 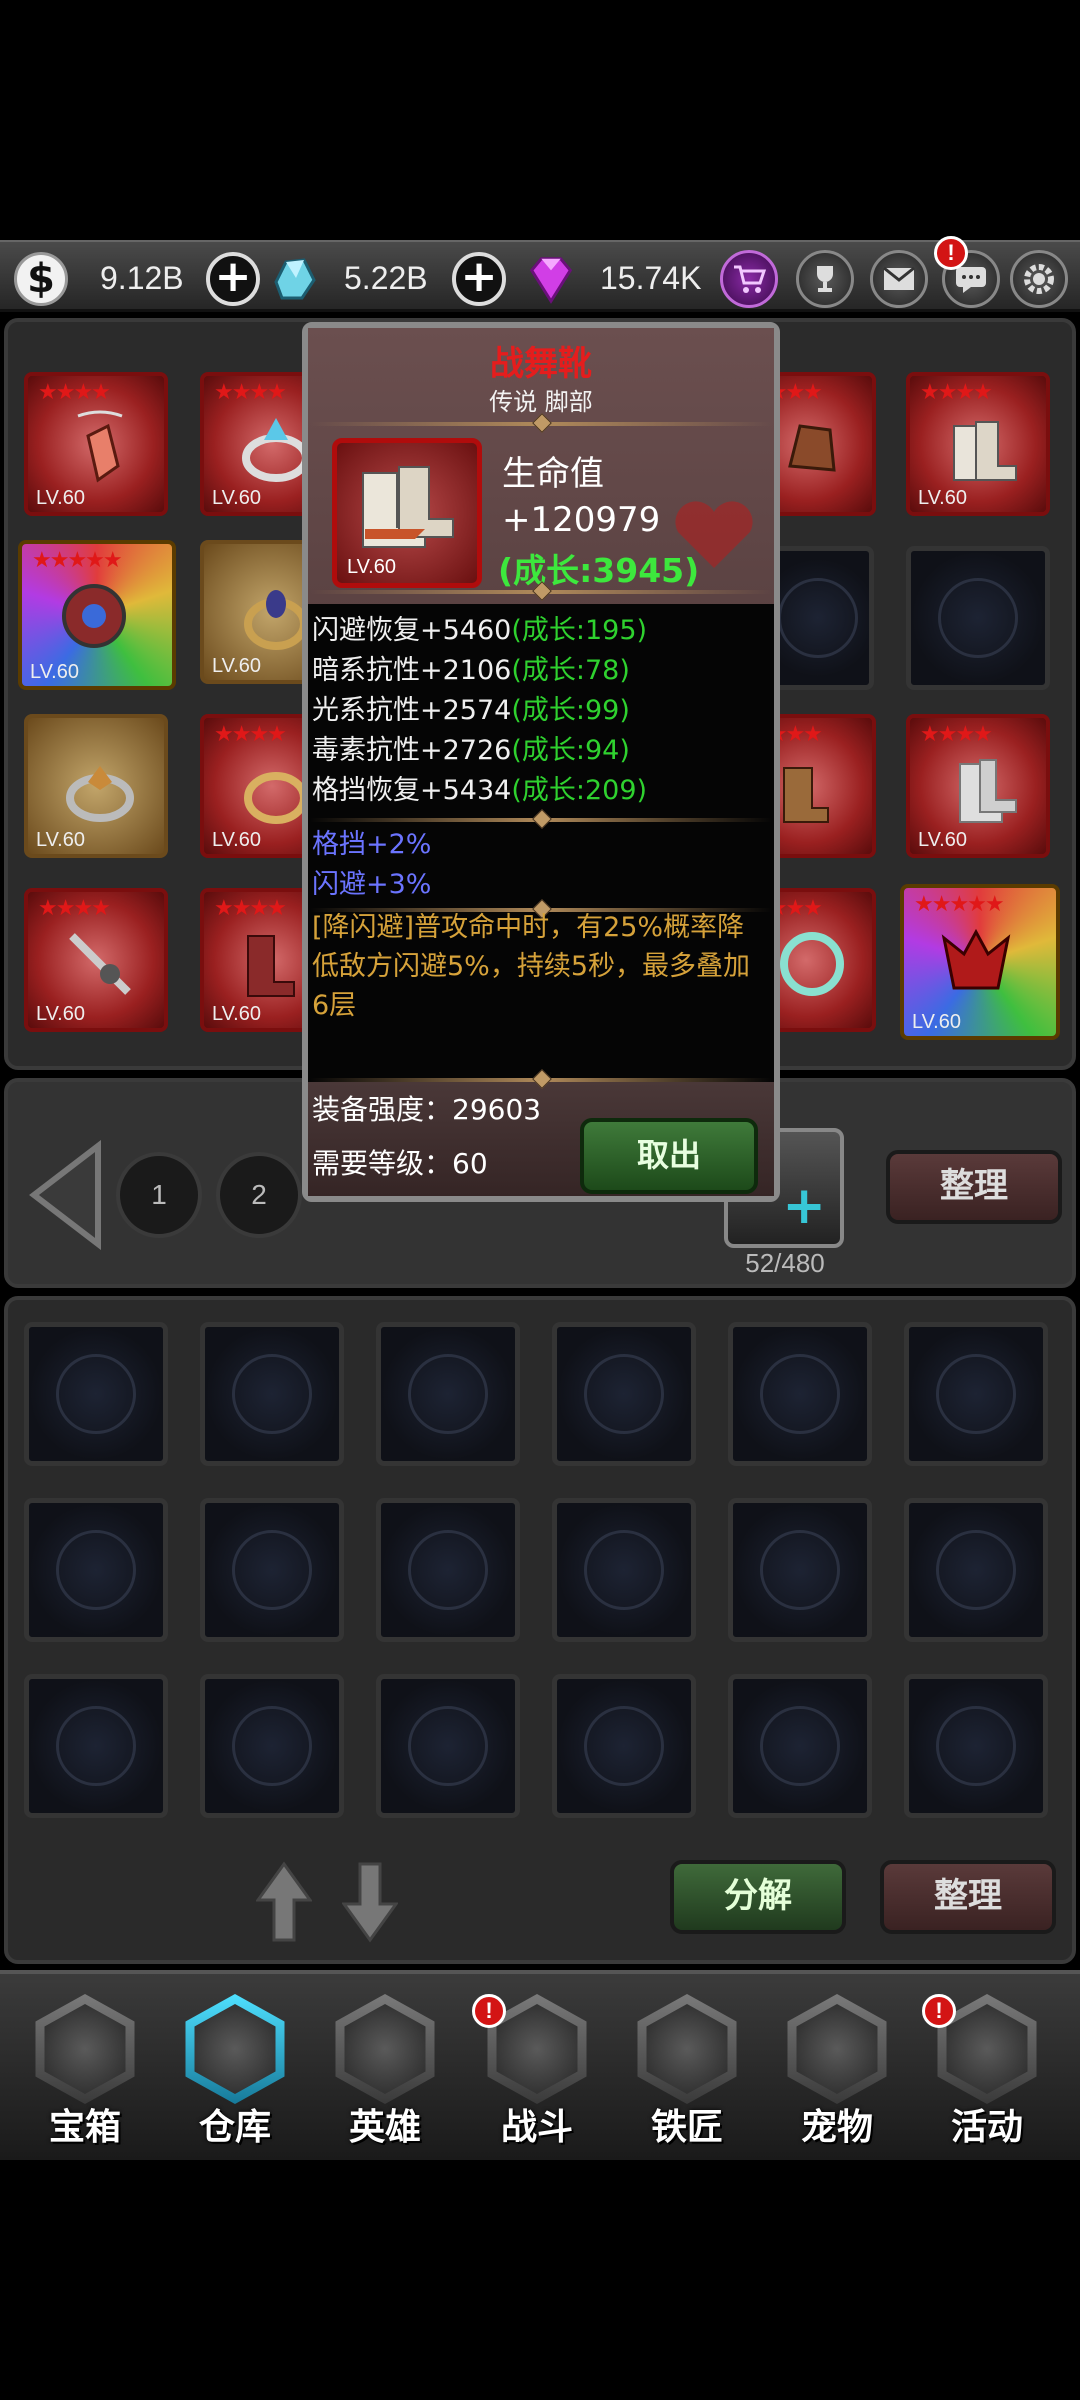 What do you see at coordinates (541, 424) in the screenshot?
I see `divider` at bounding box center [541, 424].